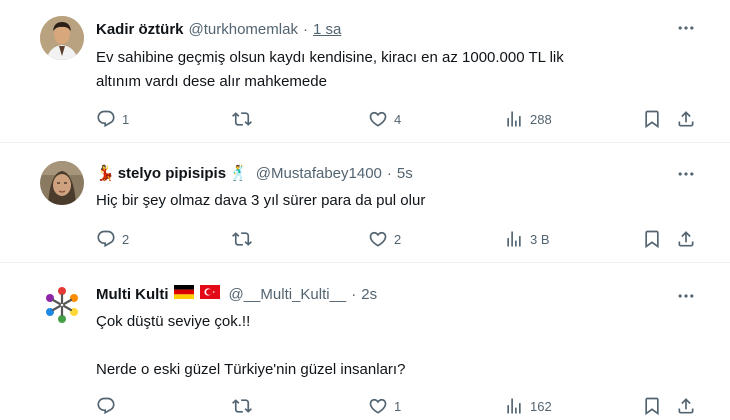  I want to click on reply-button, so click(109, 406).